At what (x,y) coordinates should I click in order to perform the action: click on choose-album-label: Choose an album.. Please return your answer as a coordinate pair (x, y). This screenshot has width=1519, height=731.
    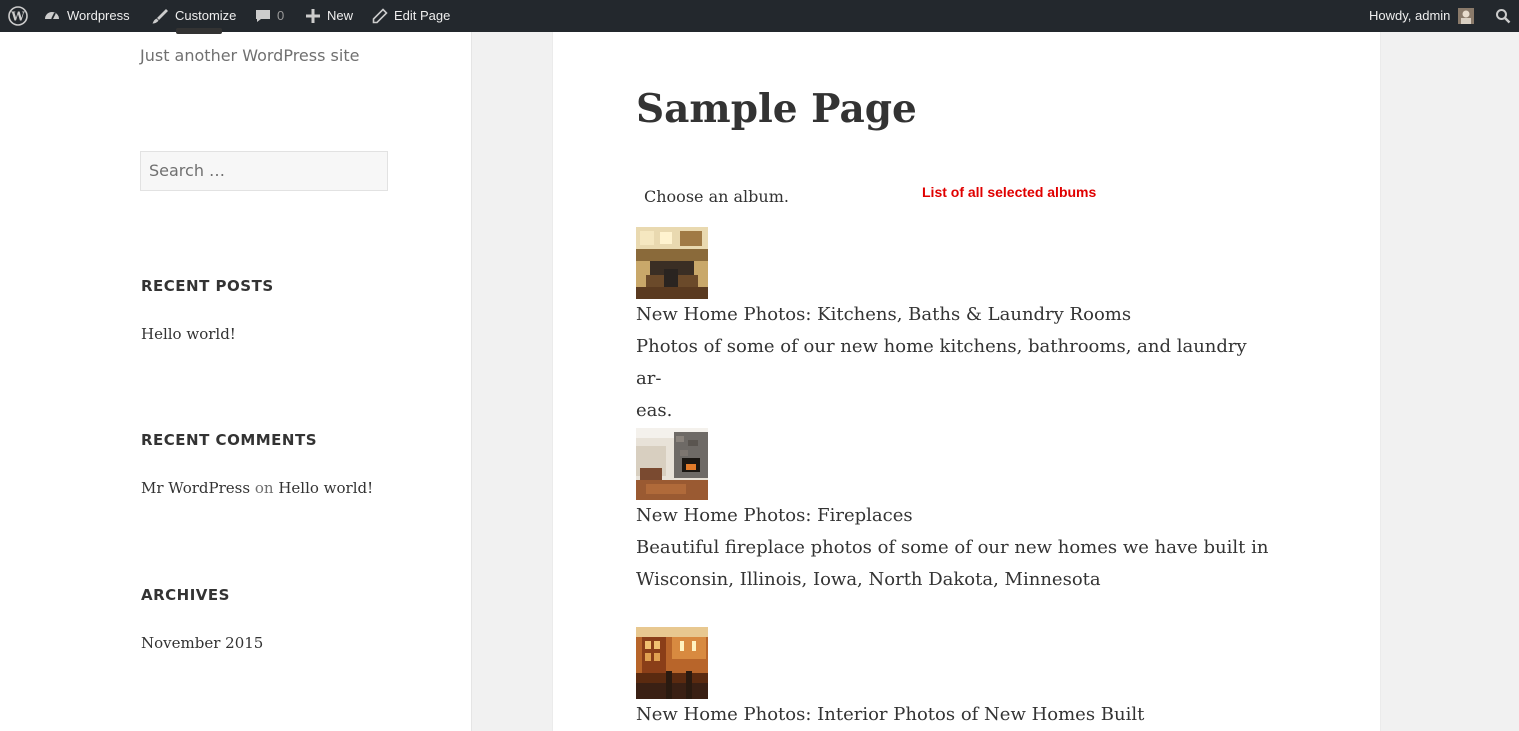
    Looking at the image, I should click on (716, 196).